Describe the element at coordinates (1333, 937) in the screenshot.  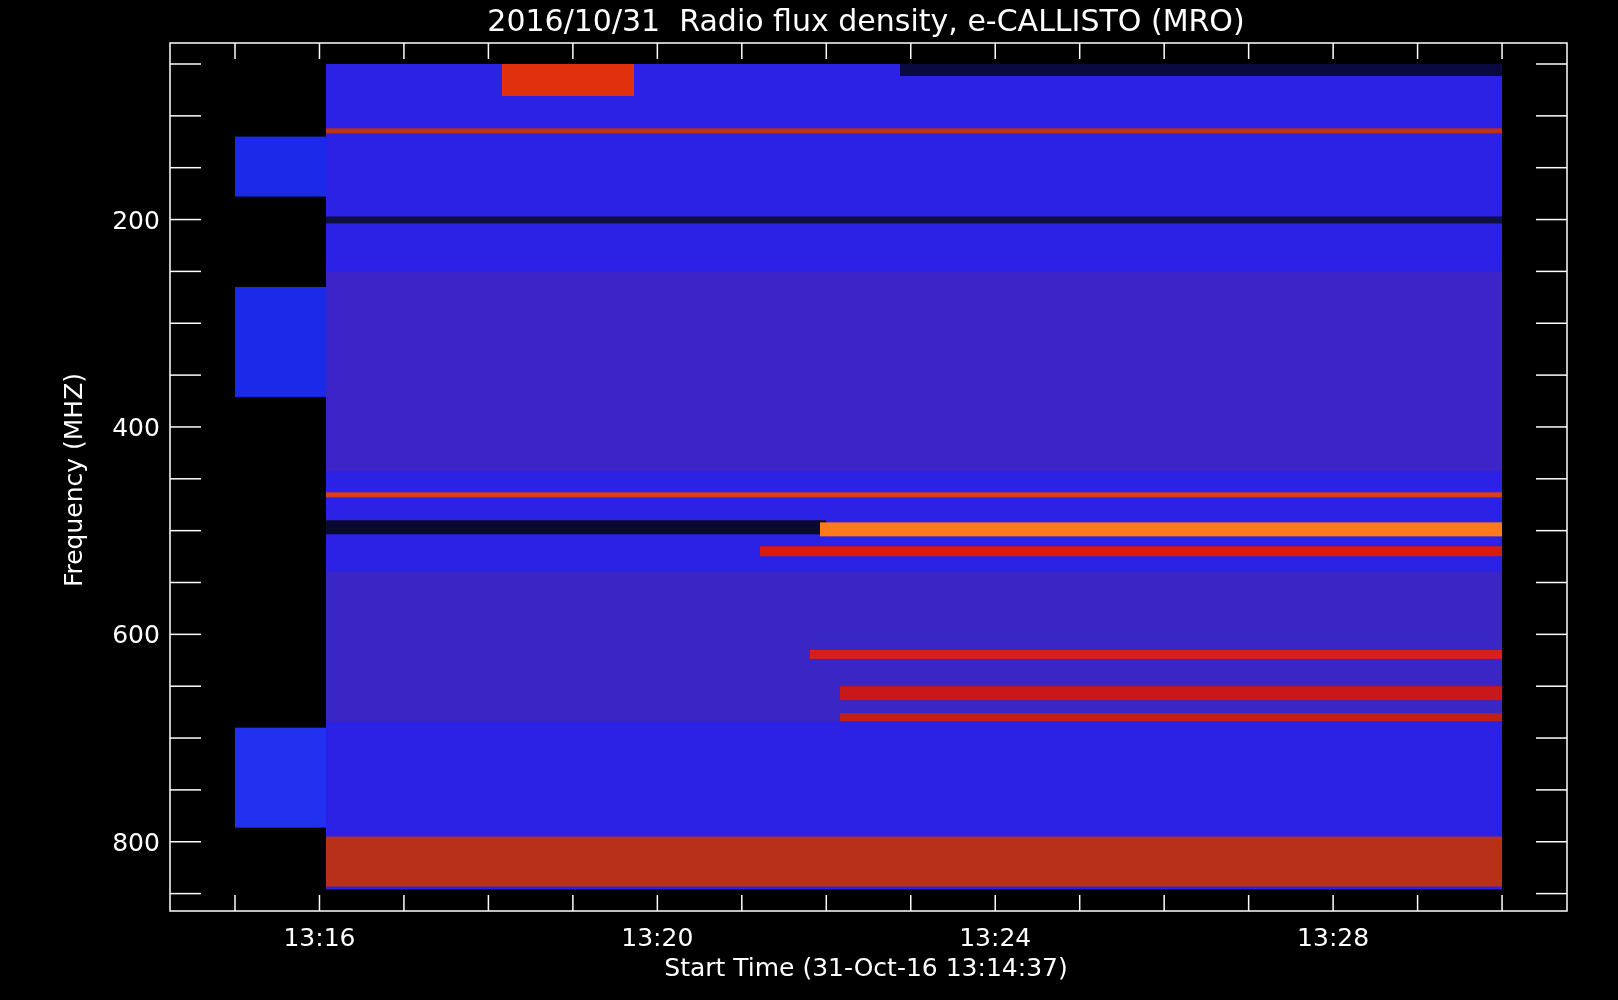
I see `x-tick-label: 13:28` at that location.